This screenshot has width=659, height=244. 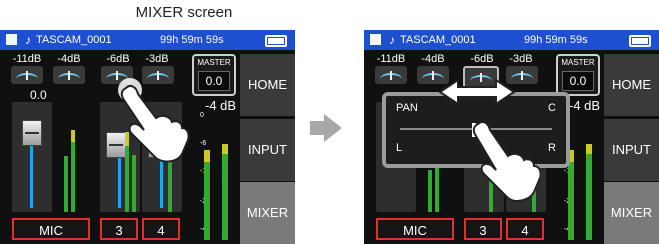 What do you see at coordinates (38, 95) in the screenshot?
I see `fader-value: 0.0` at bounding box center [38, 95].